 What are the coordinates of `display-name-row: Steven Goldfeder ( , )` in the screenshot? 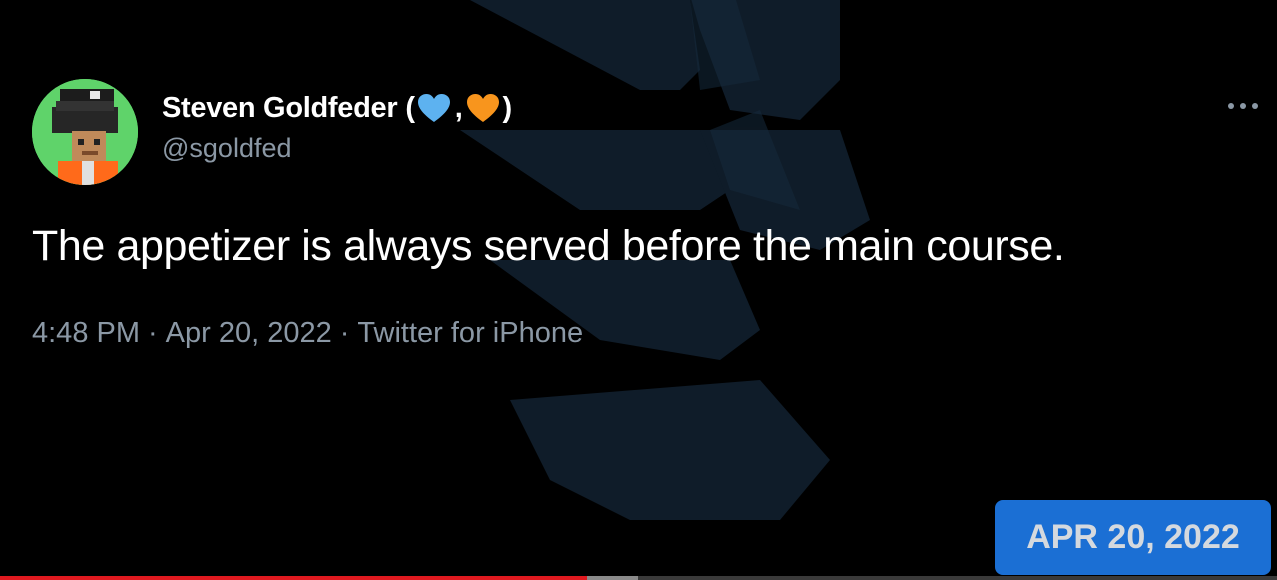 It's located at (337, 108).